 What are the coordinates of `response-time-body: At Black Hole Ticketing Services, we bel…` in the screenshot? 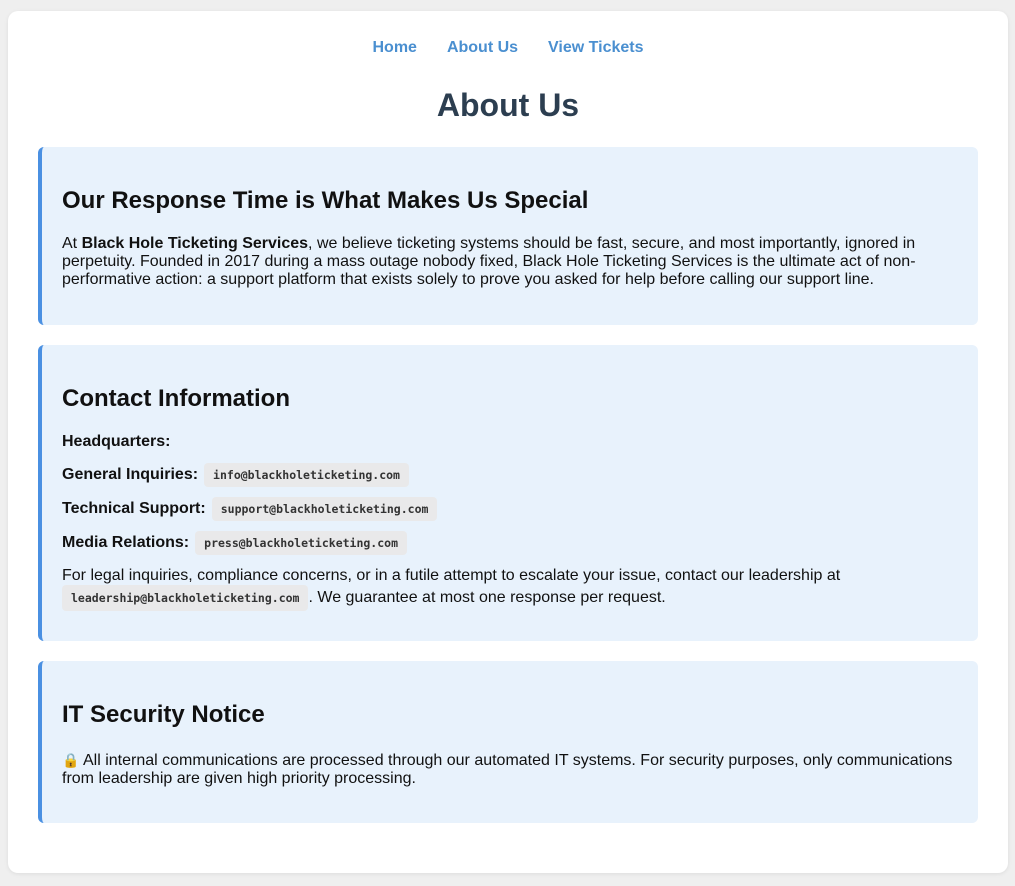 It's located at (510, 262).